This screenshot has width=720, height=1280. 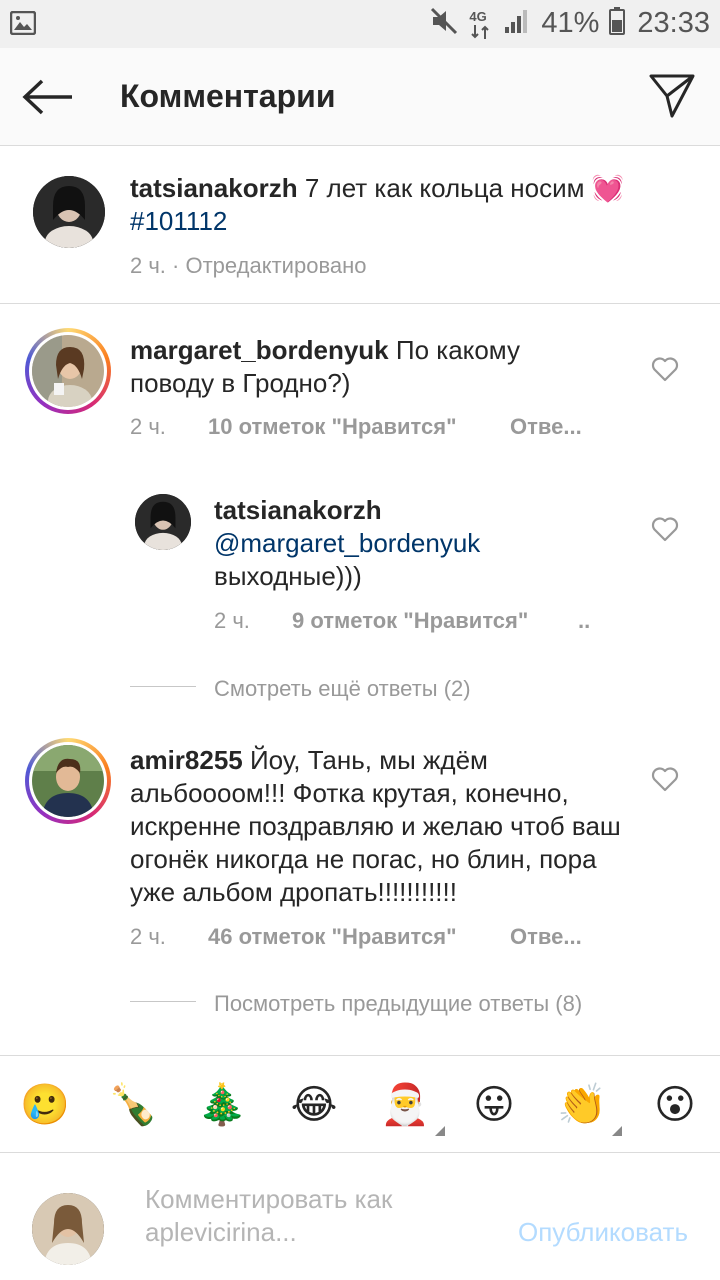 What do you see at coordinates (347, 543) in the screenshot?
I see `mention-link: @margaret_bordenyuk` at bounding box center [347, 543].